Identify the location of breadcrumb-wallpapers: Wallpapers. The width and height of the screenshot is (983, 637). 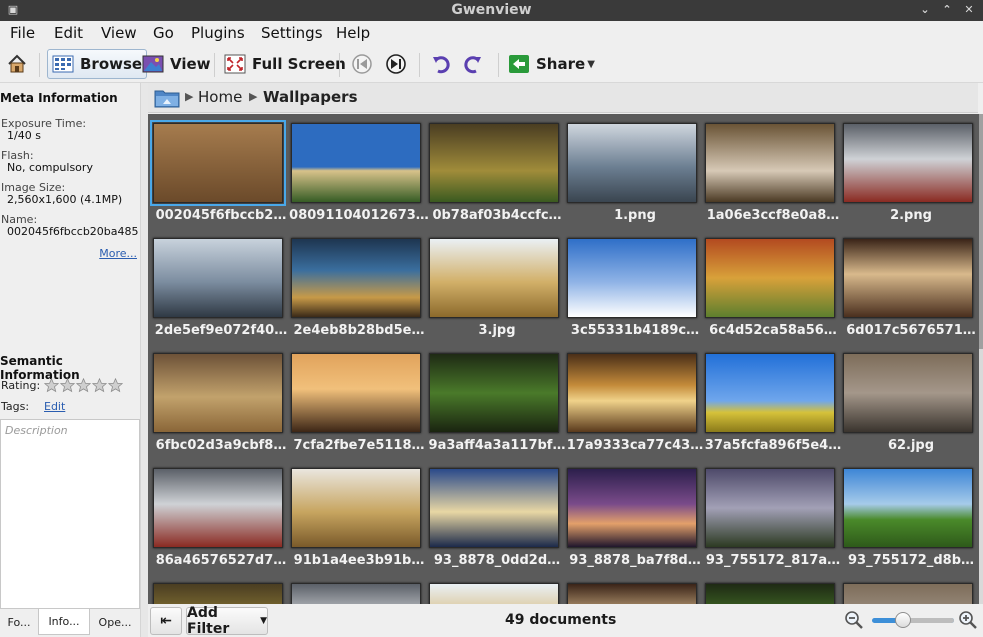
(310, 97).